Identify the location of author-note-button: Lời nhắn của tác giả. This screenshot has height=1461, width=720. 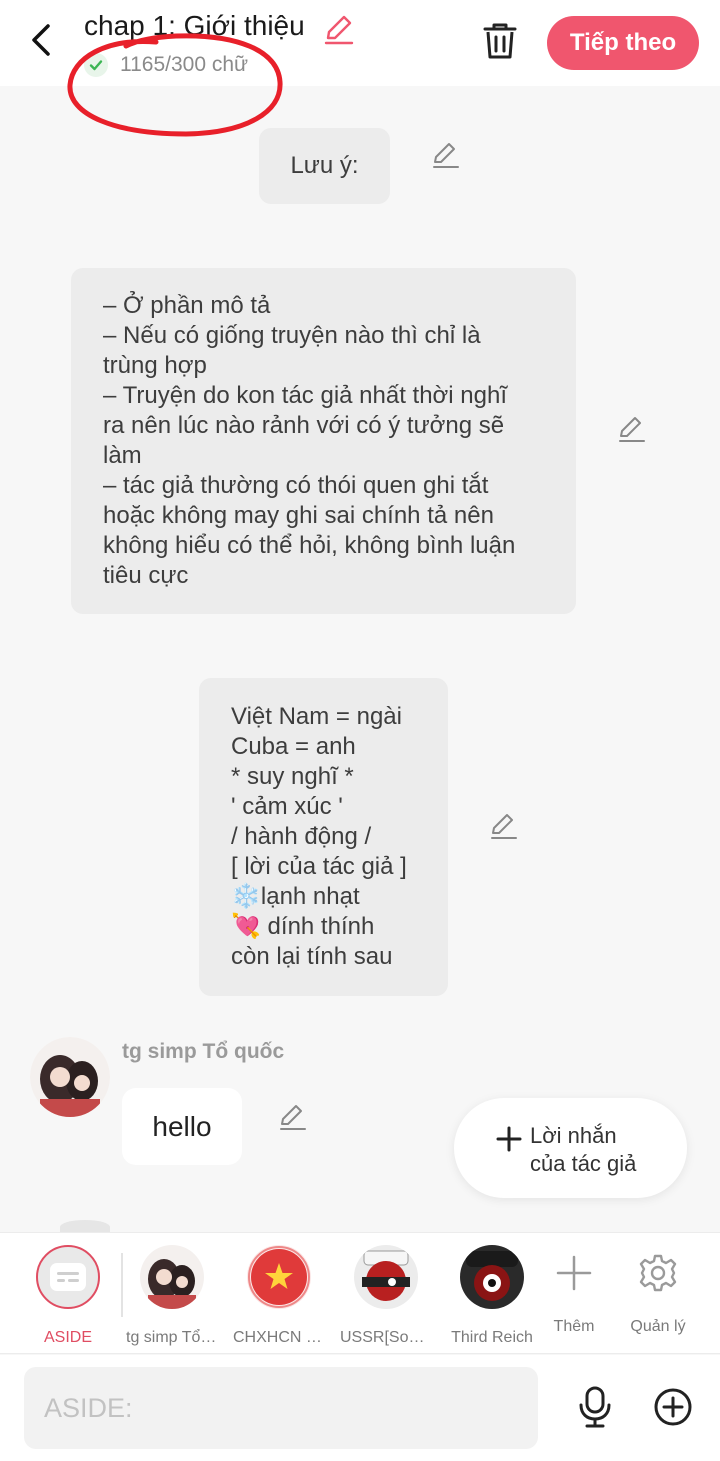
(570, 1148).